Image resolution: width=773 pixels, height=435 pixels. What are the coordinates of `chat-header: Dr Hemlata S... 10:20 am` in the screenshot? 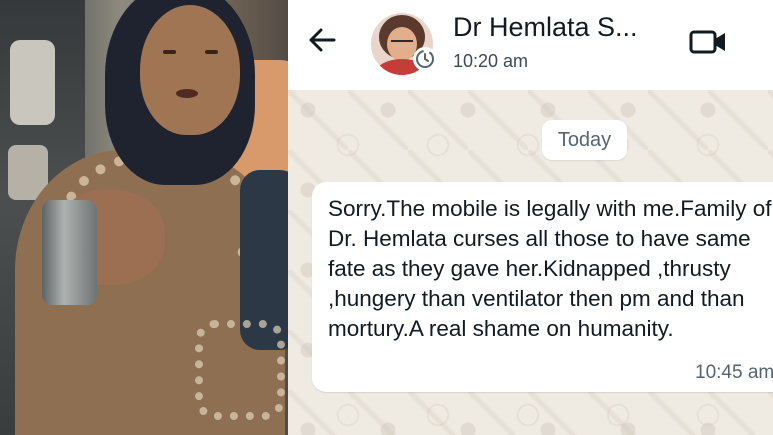 It's located at (530, 45).